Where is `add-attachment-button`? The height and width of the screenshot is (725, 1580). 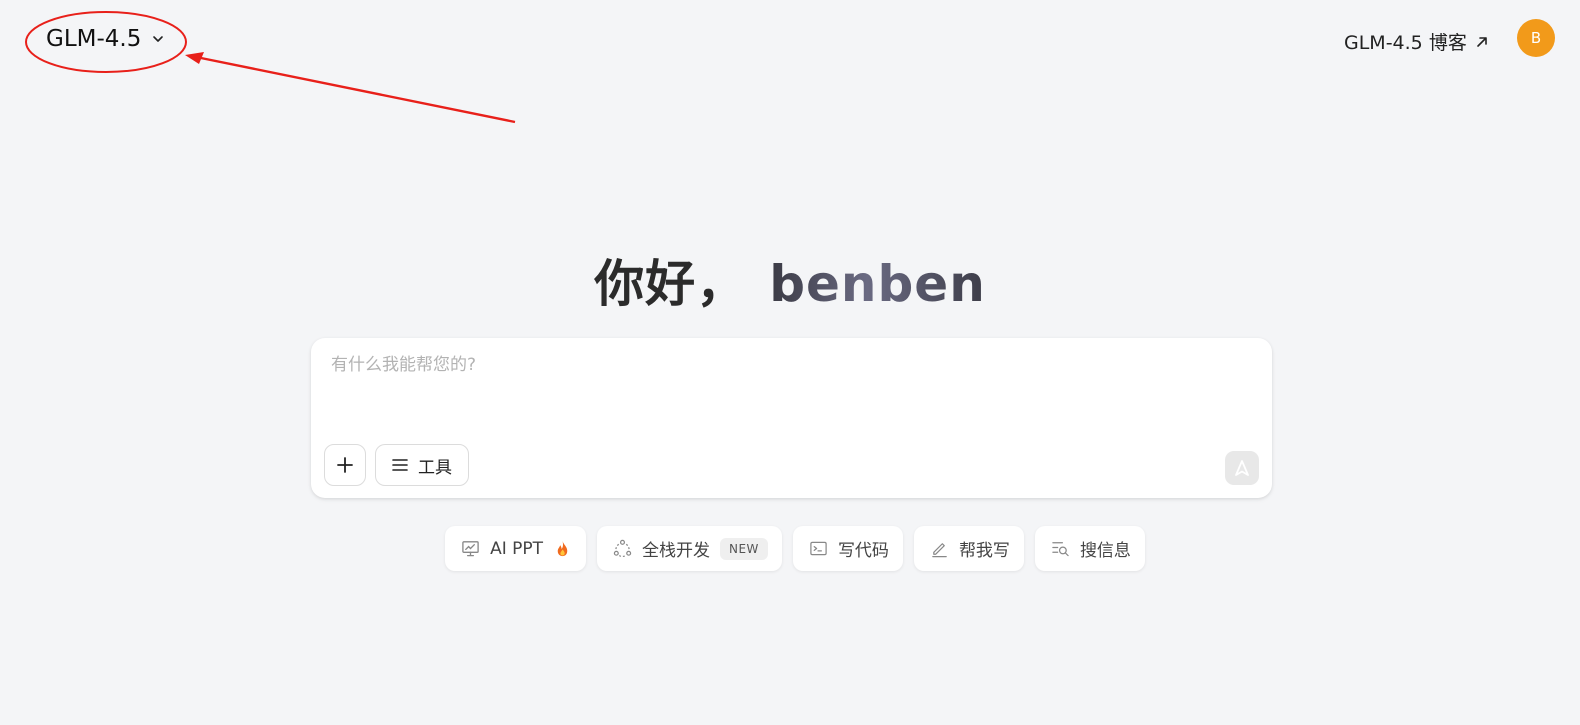
add-attachment-button is located at coordinates (345, 465).